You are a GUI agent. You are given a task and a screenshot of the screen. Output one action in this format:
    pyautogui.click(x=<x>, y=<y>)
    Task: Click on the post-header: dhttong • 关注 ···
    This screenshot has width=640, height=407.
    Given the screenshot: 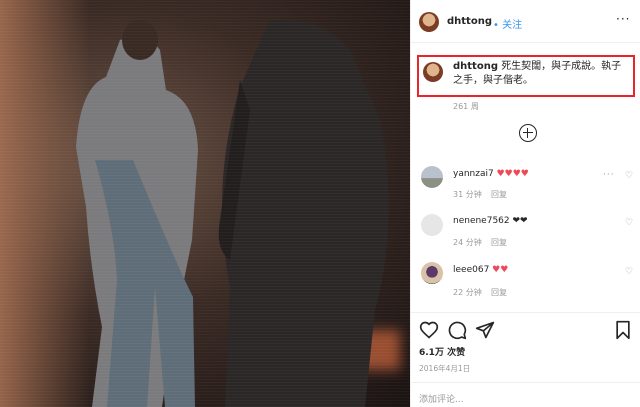 What is the action you would take?
    pyautogui.click(x=525, y=21)
    